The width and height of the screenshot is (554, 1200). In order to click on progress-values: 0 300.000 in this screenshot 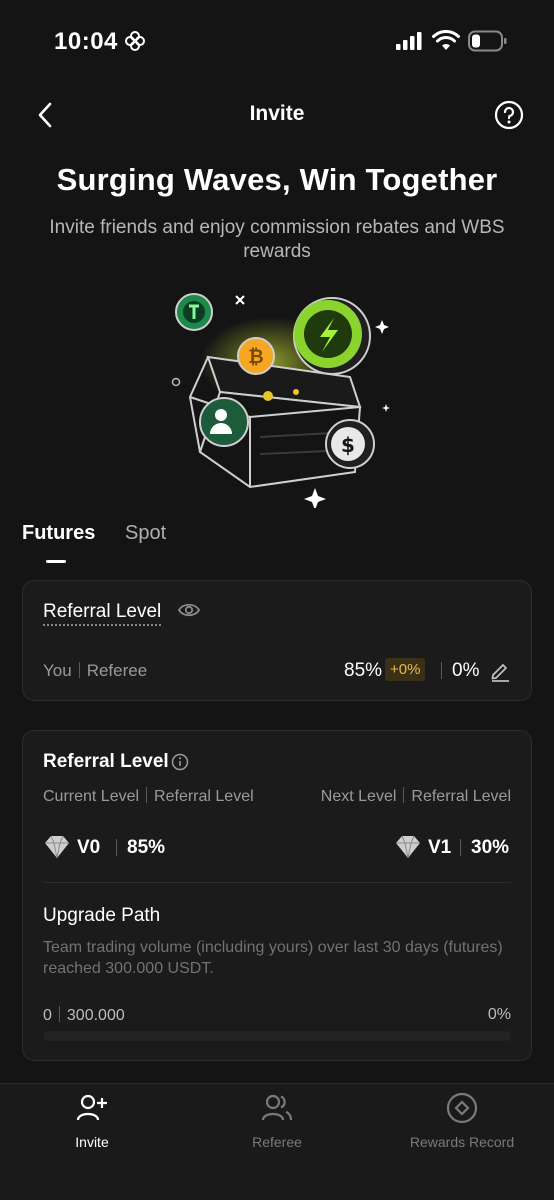, I will do `click(84, 1015)`.